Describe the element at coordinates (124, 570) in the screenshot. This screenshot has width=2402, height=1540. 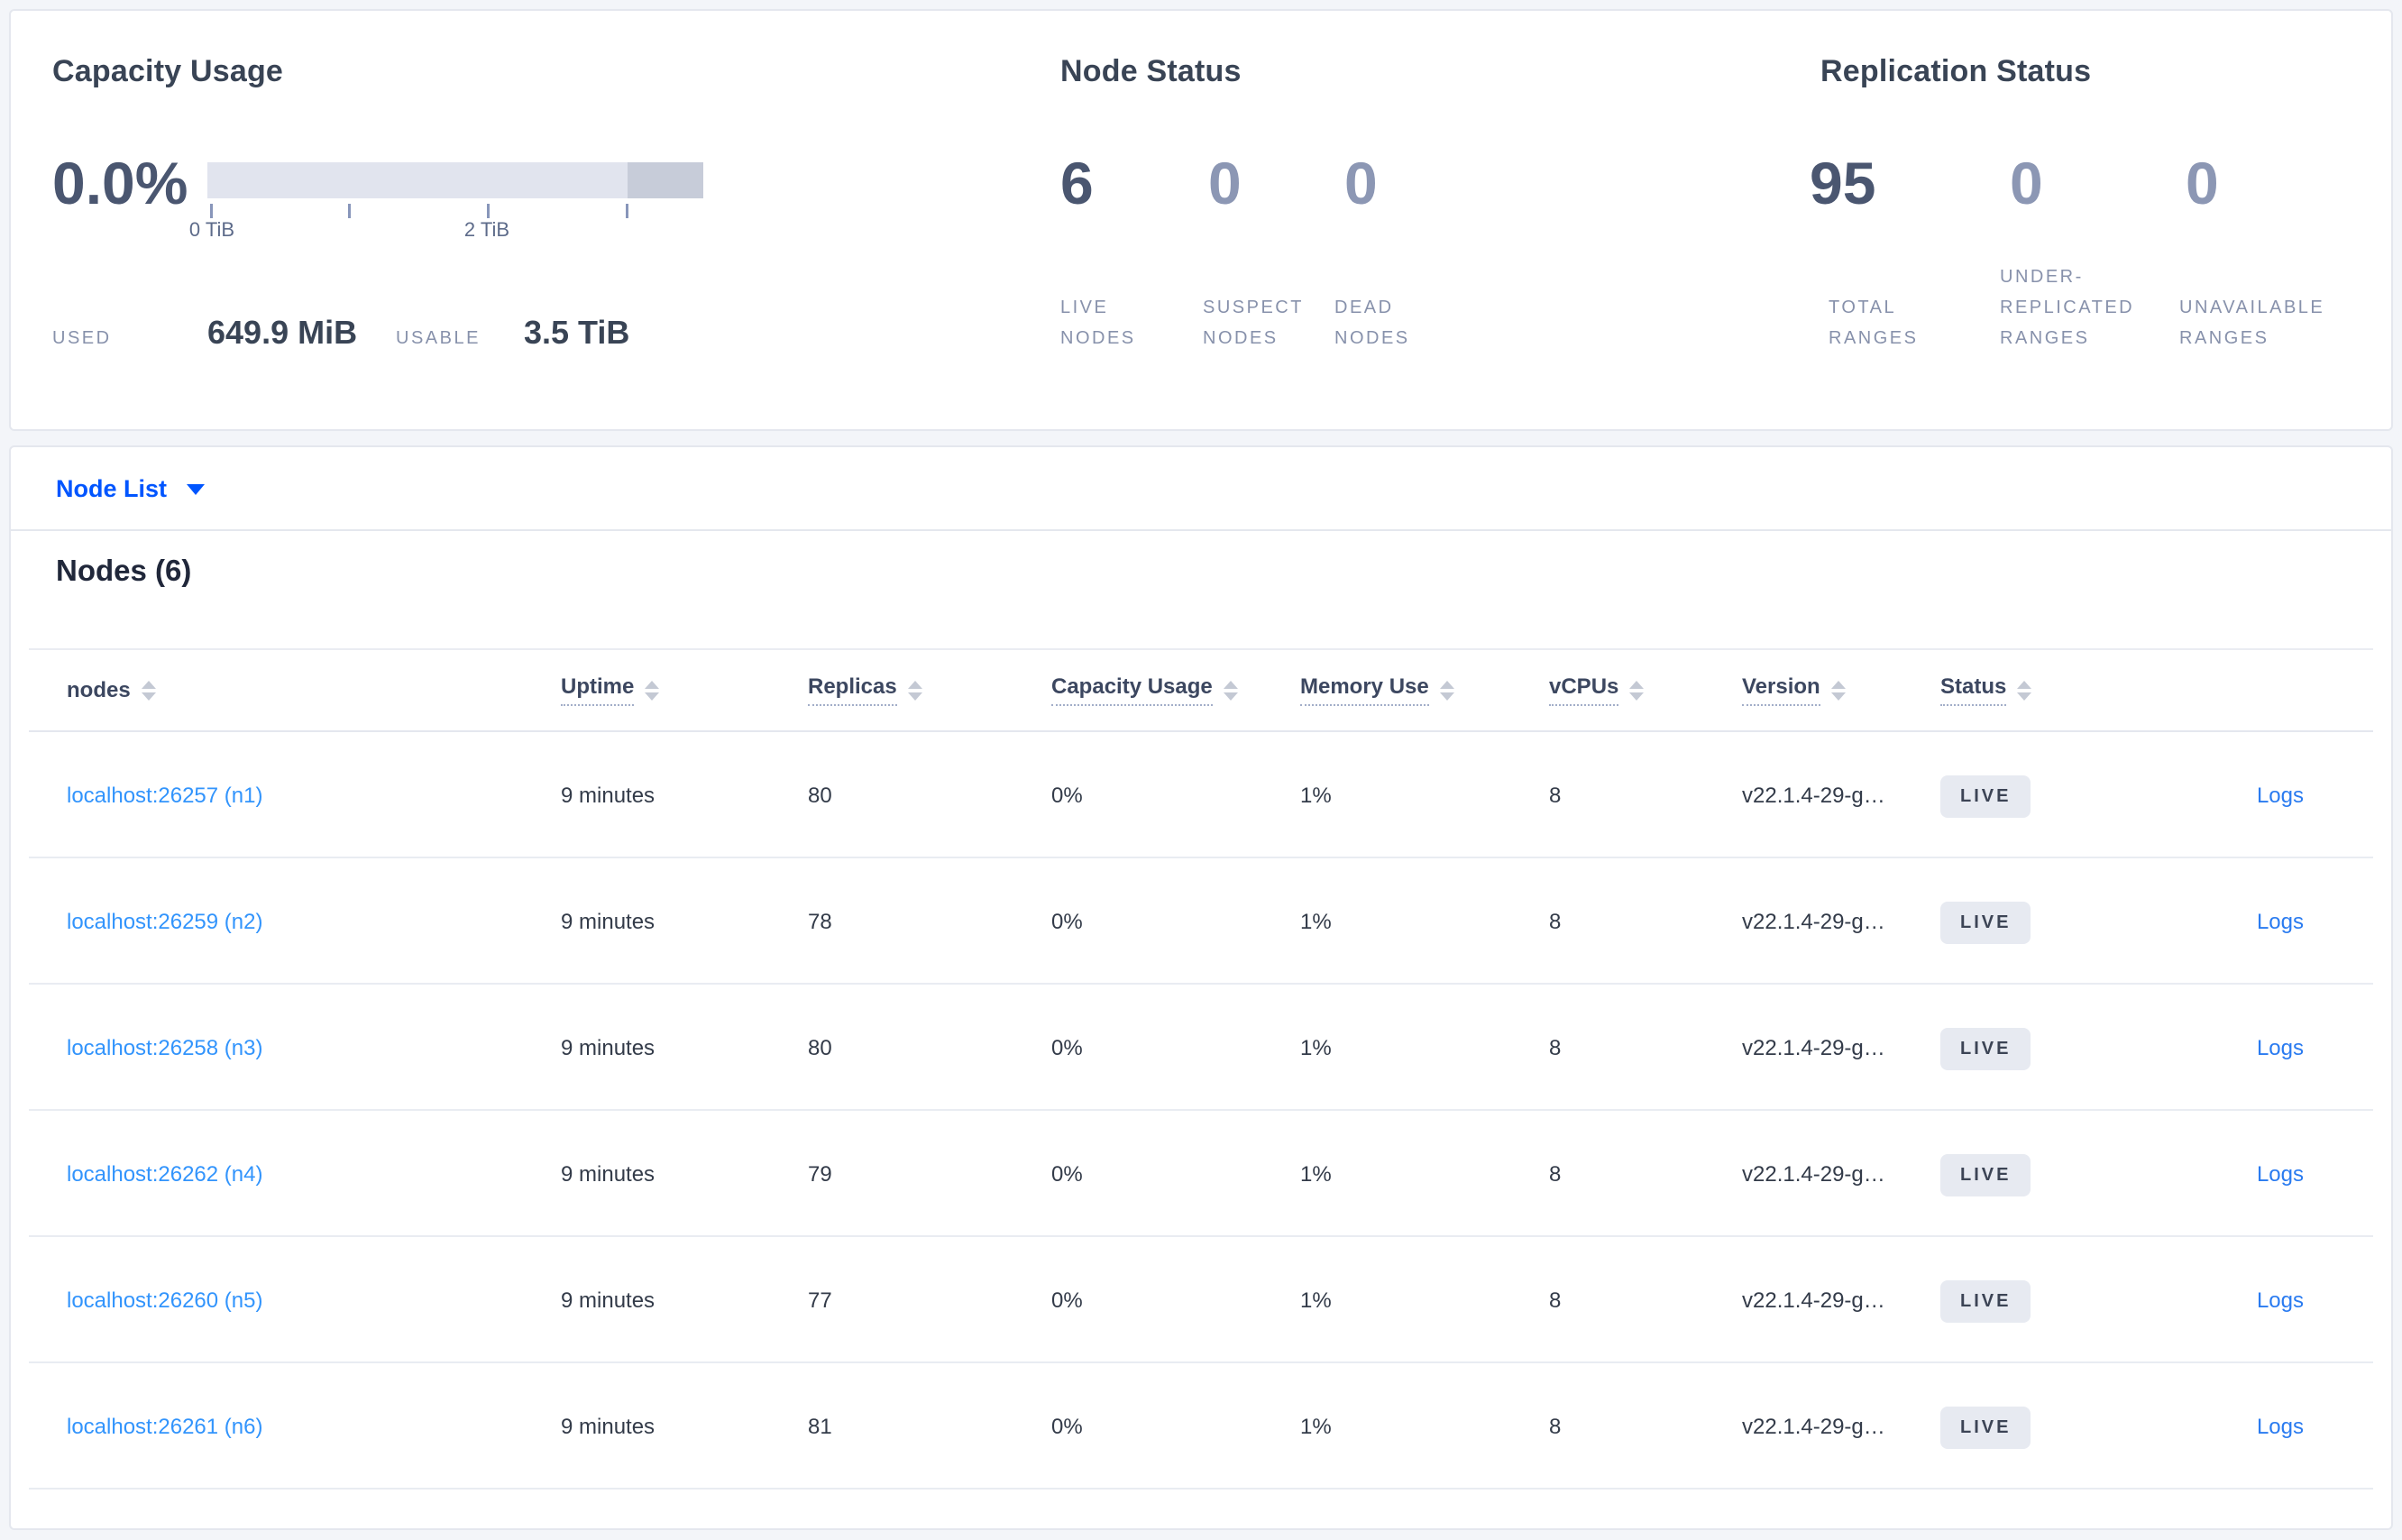
I see `nodes-table-title: Nodes (6)` at that location.